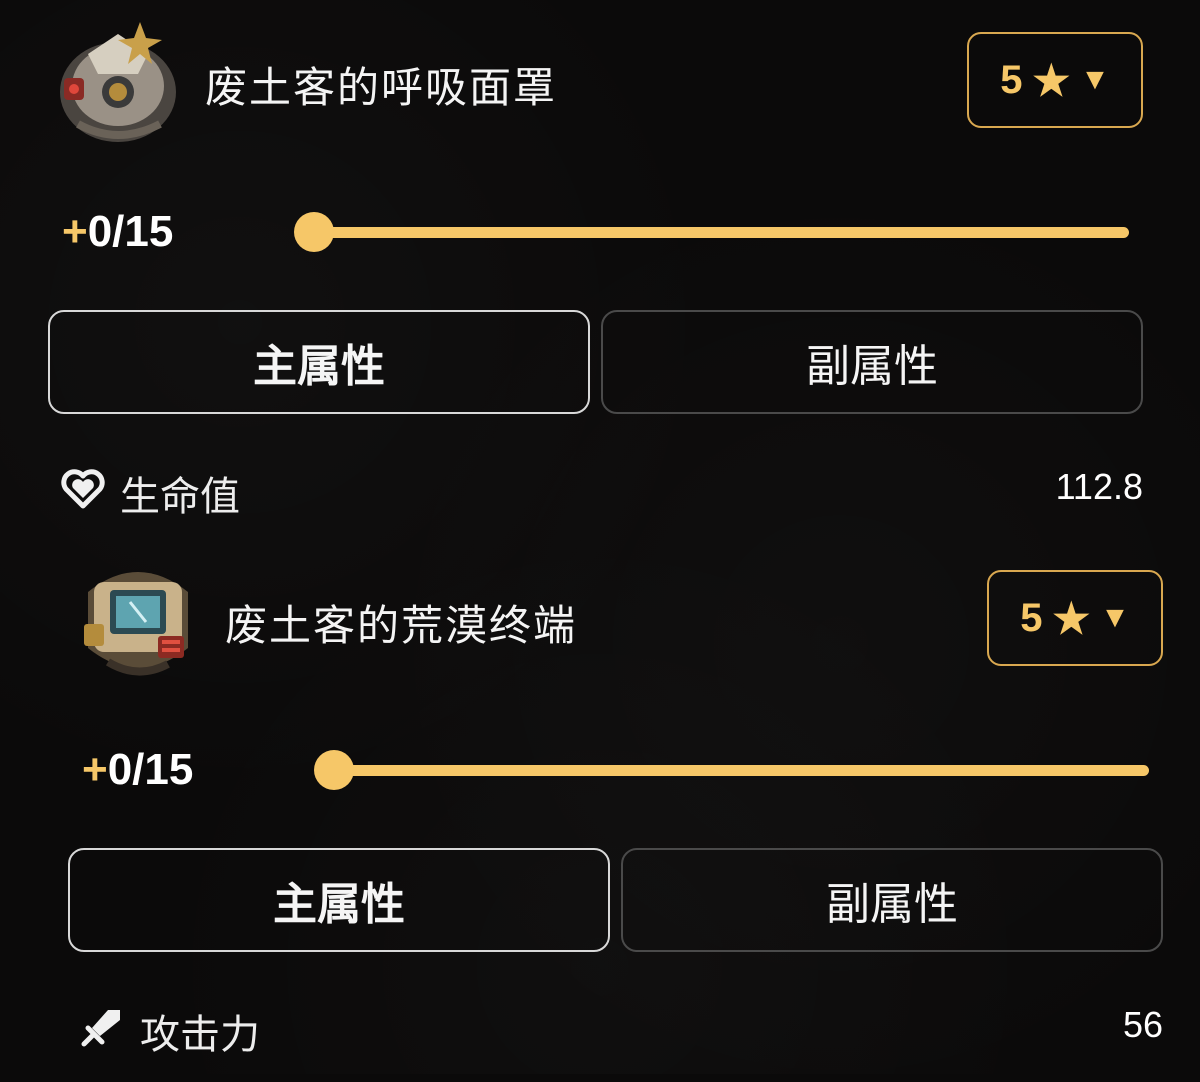 This screenshot has width=1200, height=1082. What do you see at coordinates (621, 1030) in the screenshot?
I see `stat-row: 攻击力 56` at bounding box center [621, 1030].